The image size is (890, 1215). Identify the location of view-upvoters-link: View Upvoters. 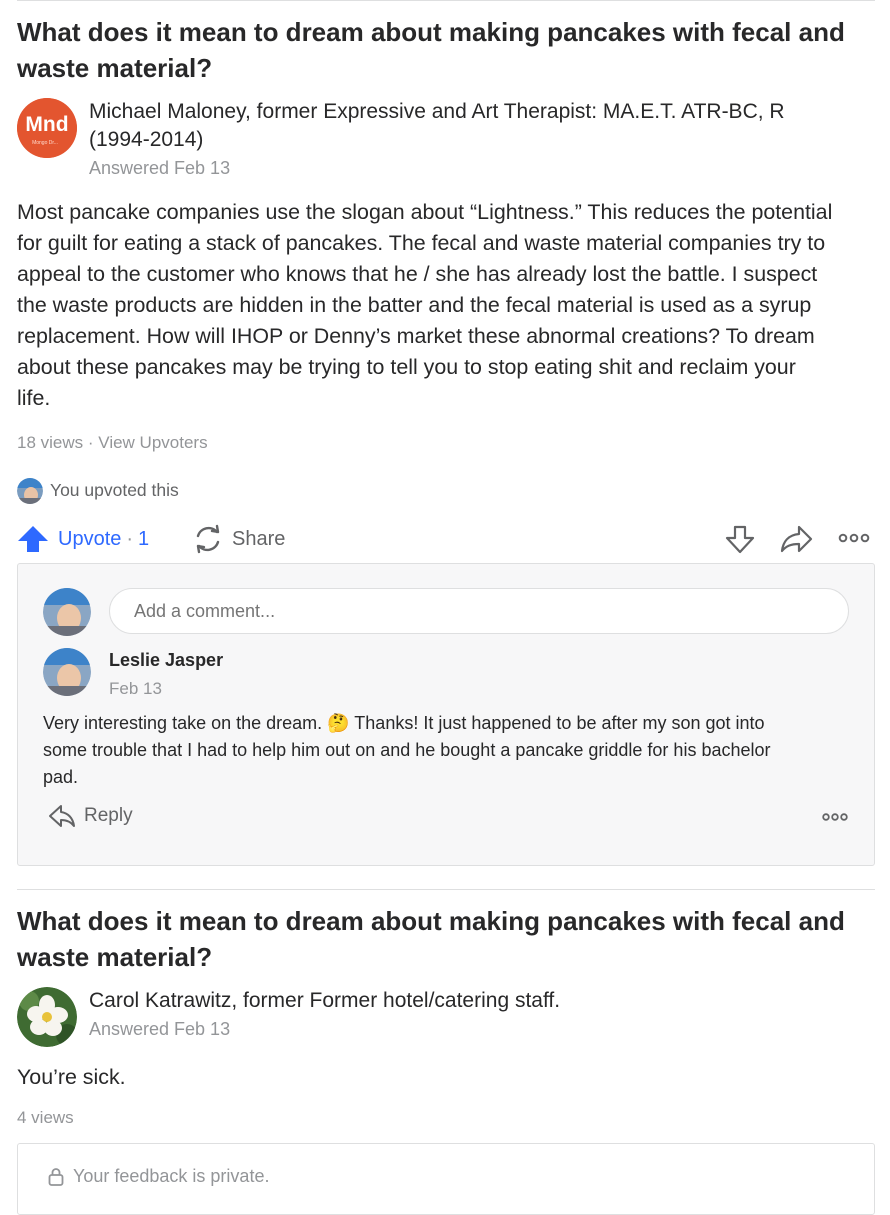
(152, 442).